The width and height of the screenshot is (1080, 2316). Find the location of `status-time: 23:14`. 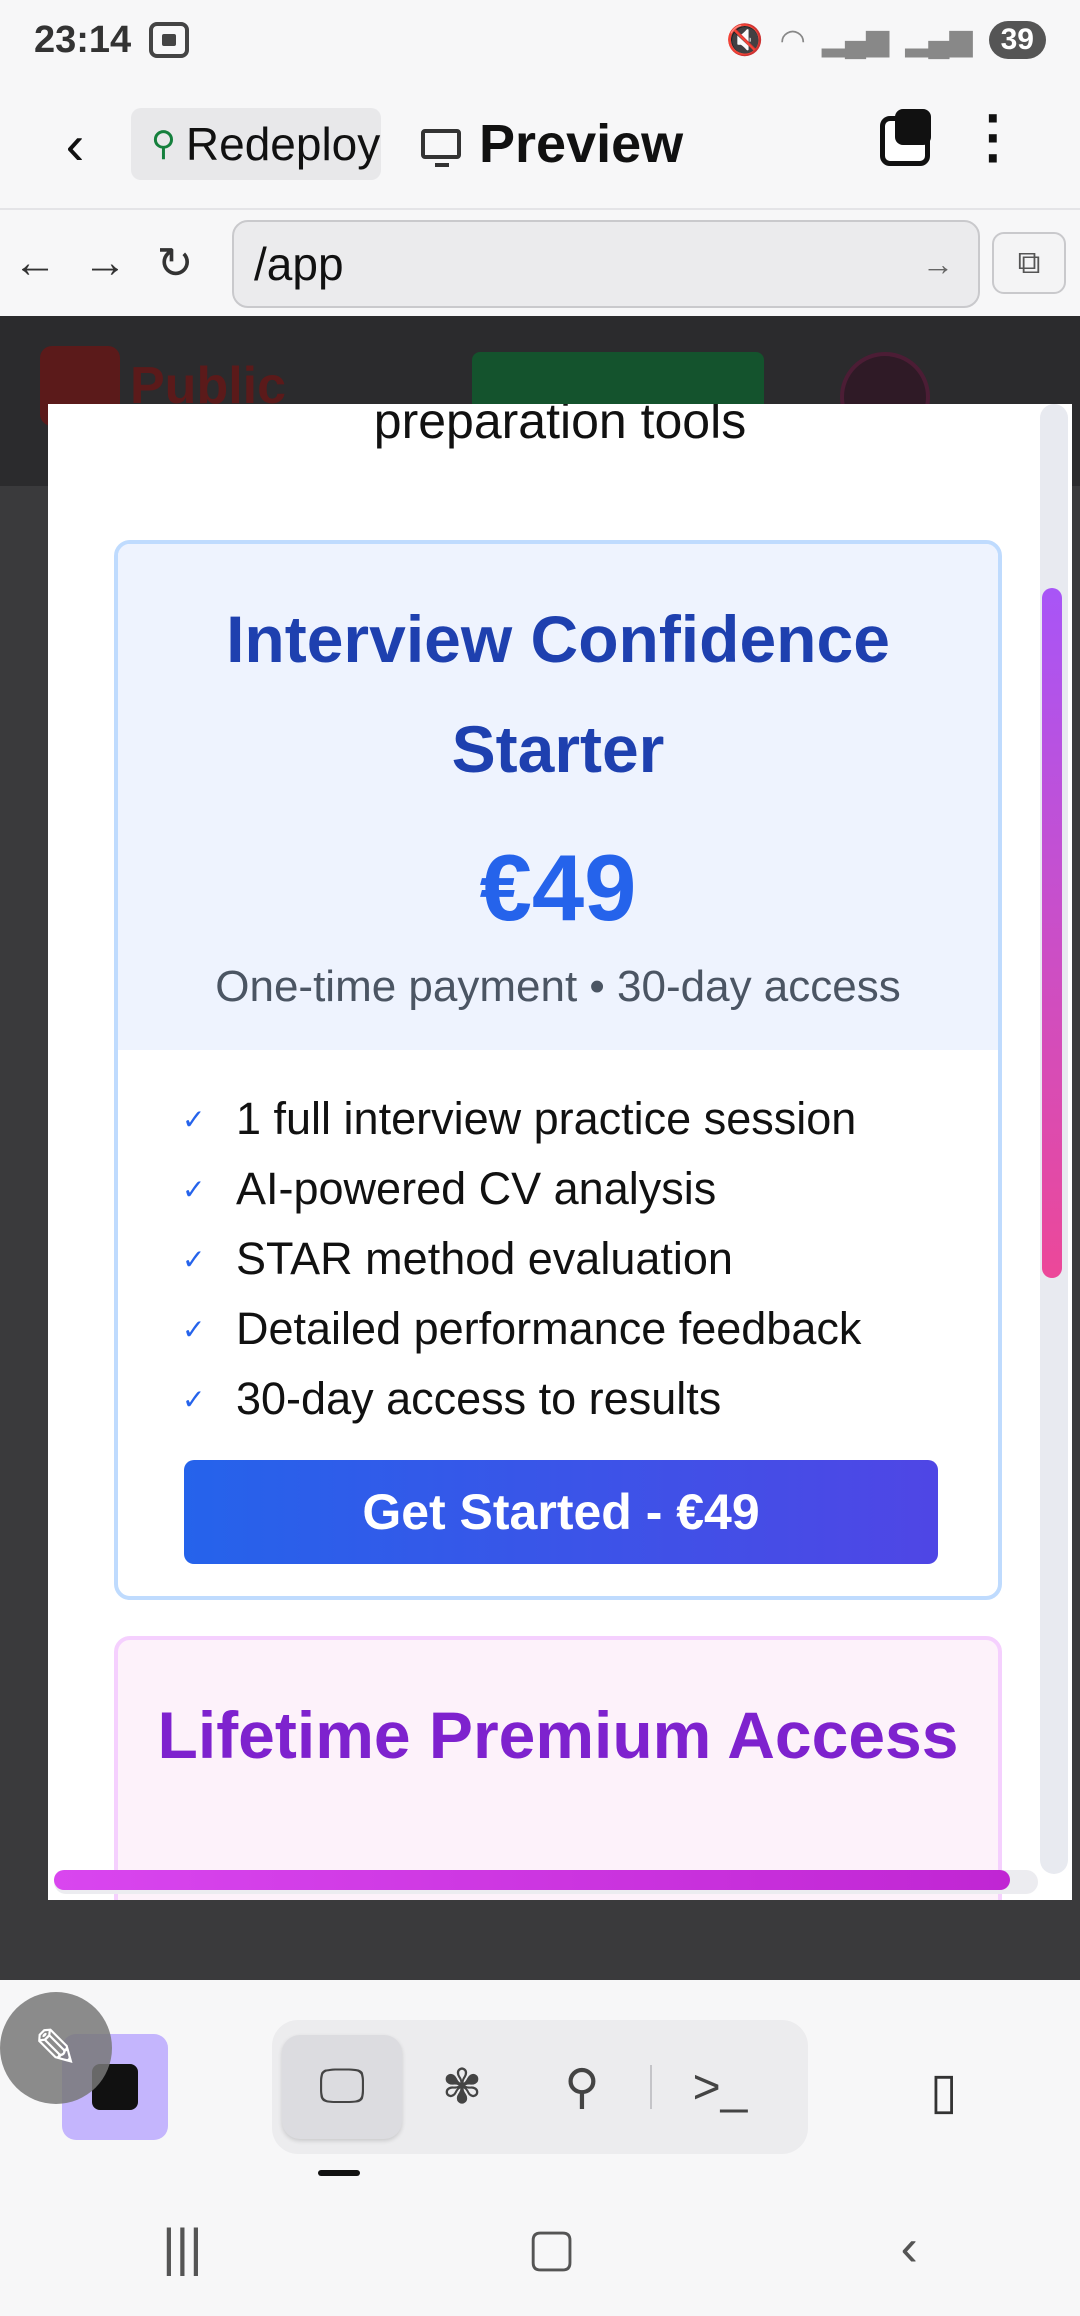

status-time: 23:14 is located at coordinates (83, 39).